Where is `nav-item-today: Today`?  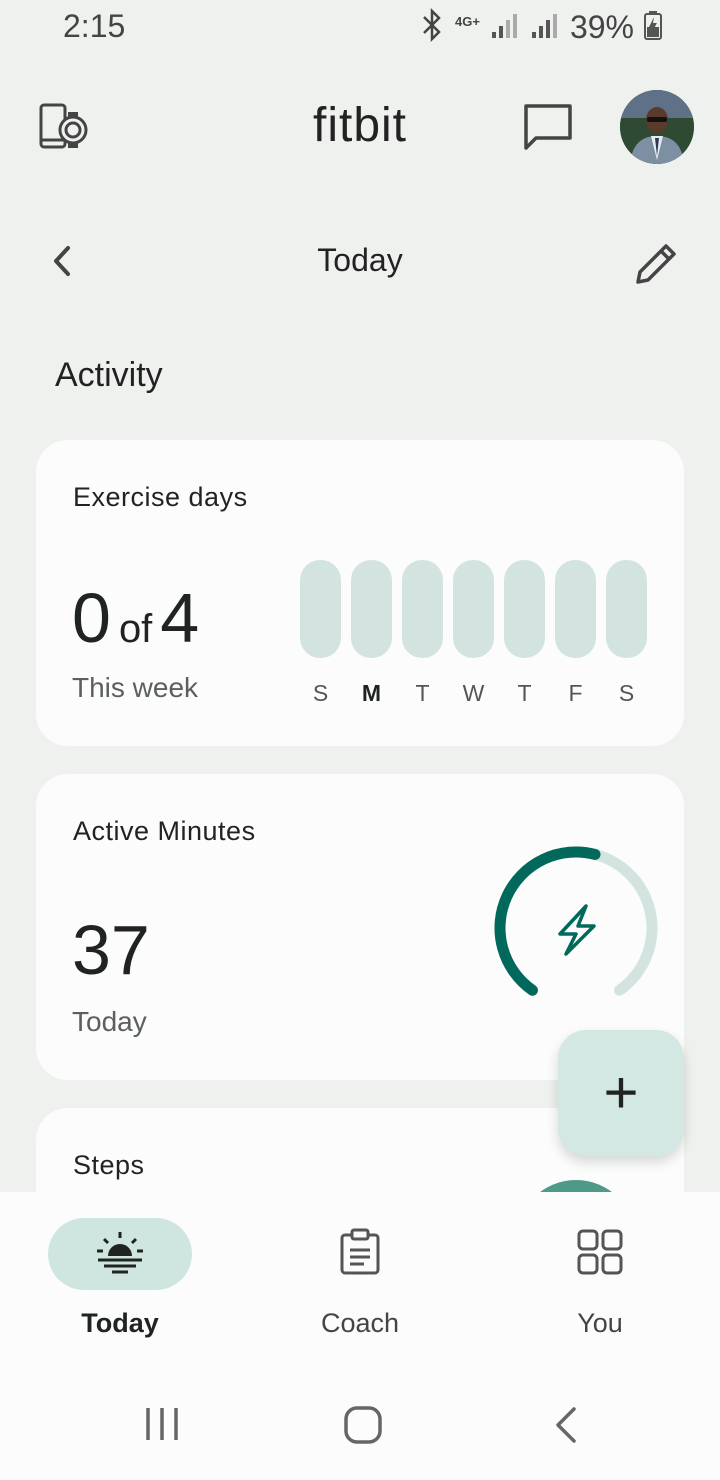
nav-item-today: Today is located at coordinates (120, 1278).